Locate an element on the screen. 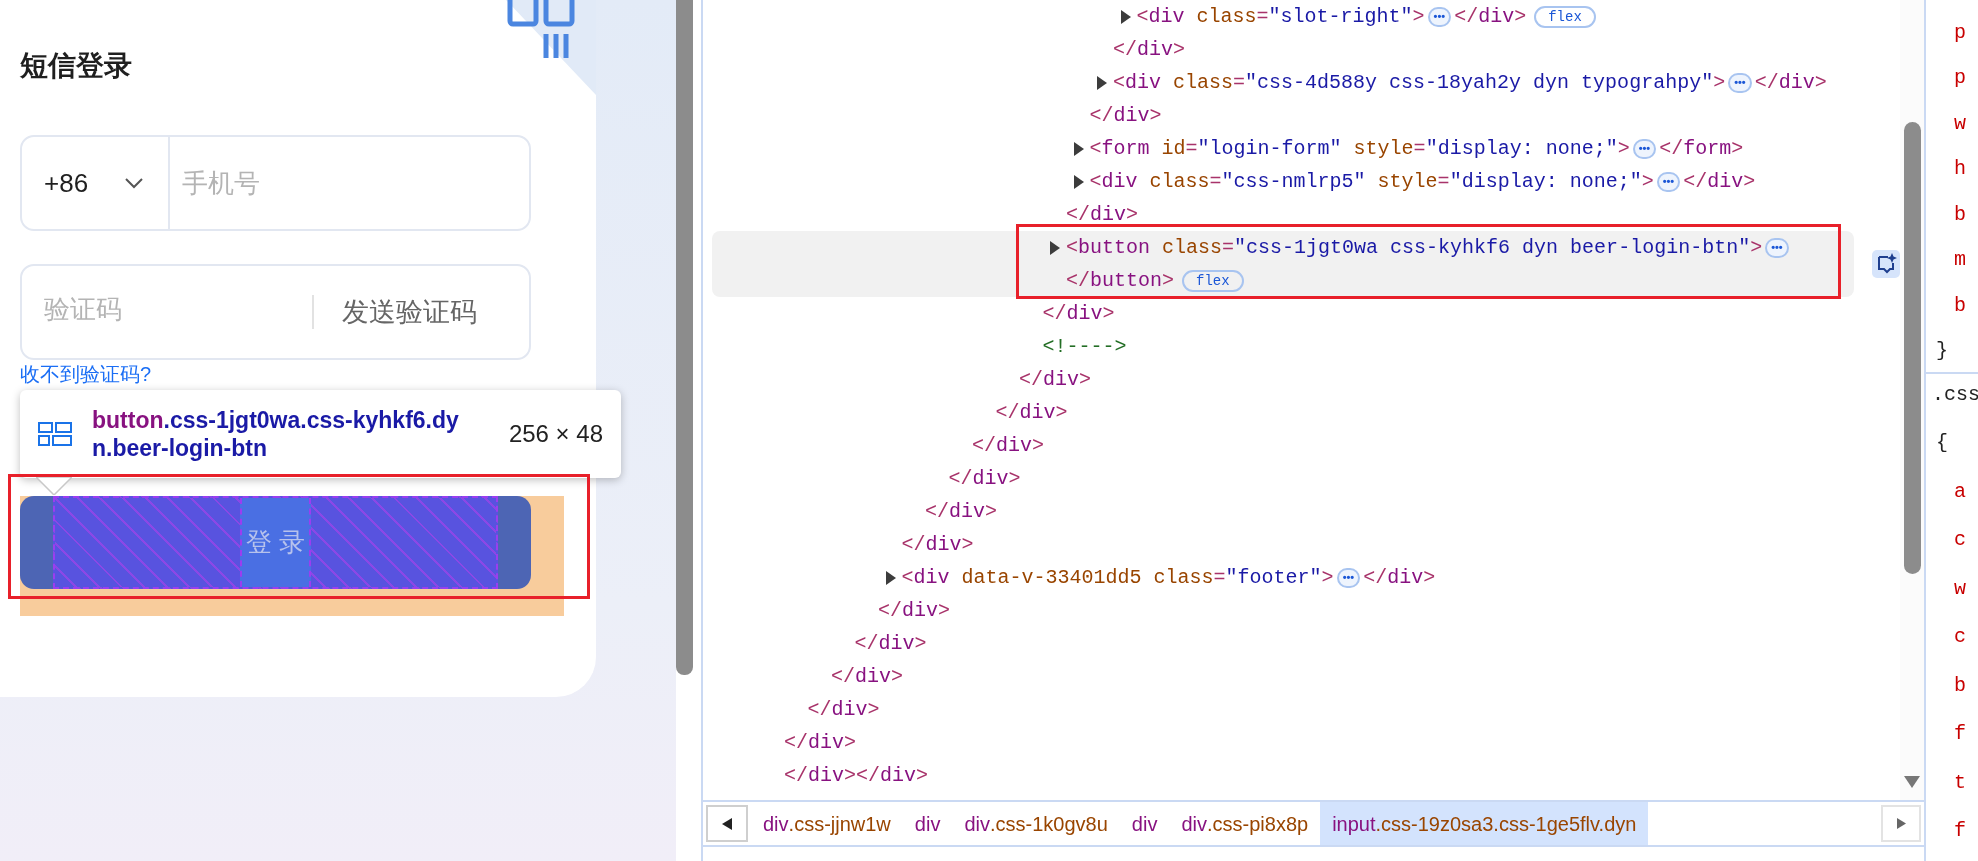  scroll-left-button is located at coordinates (727, 823).